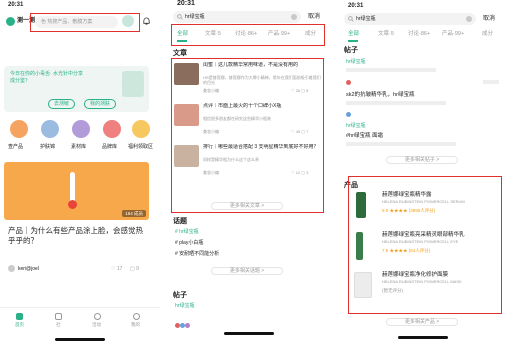 This screenshot has width=507, height=347. What do you see at coordinates (116, 269) in the screenshot?
I see `like-count: ♡ 17` at bounding box center [116, 269].